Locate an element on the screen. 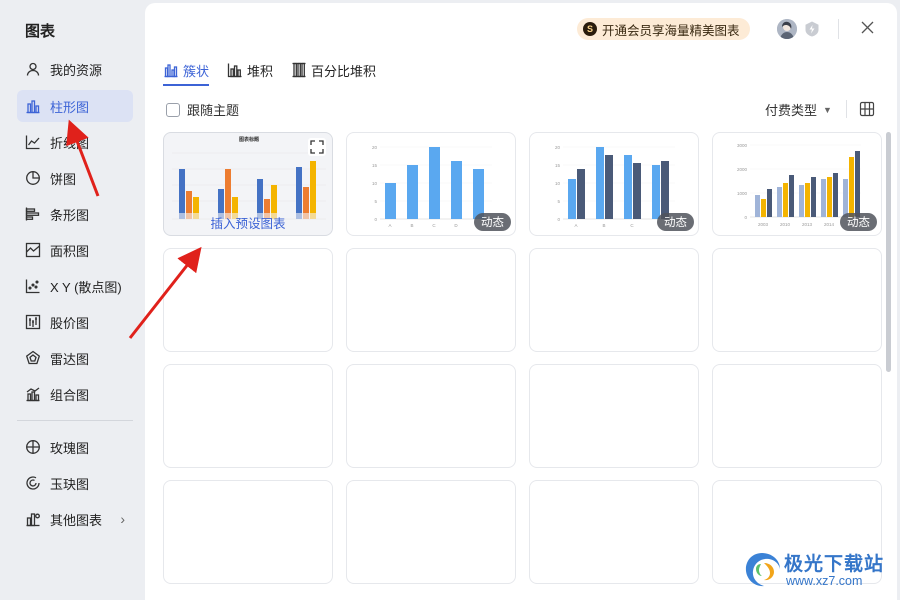 The height and width of the screenshot is (600, 900). sidebar-item-label: X Y (散点图) is located at coordinates (86, 287).